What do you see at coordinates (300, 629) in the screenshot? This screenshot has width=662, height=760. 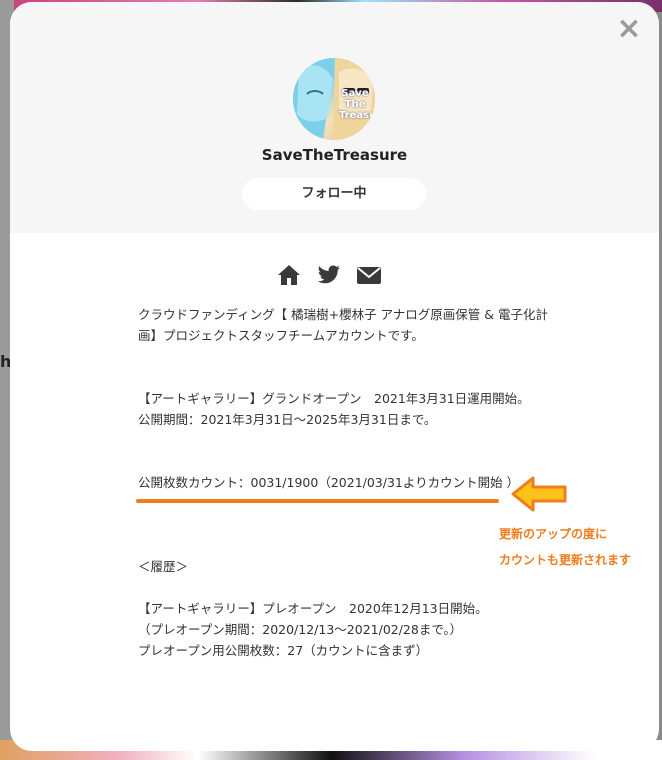 I see `description-line: （プレオープン期間：2020/12/13～2021/02/28まで。）` at bounding box center [300, 629].